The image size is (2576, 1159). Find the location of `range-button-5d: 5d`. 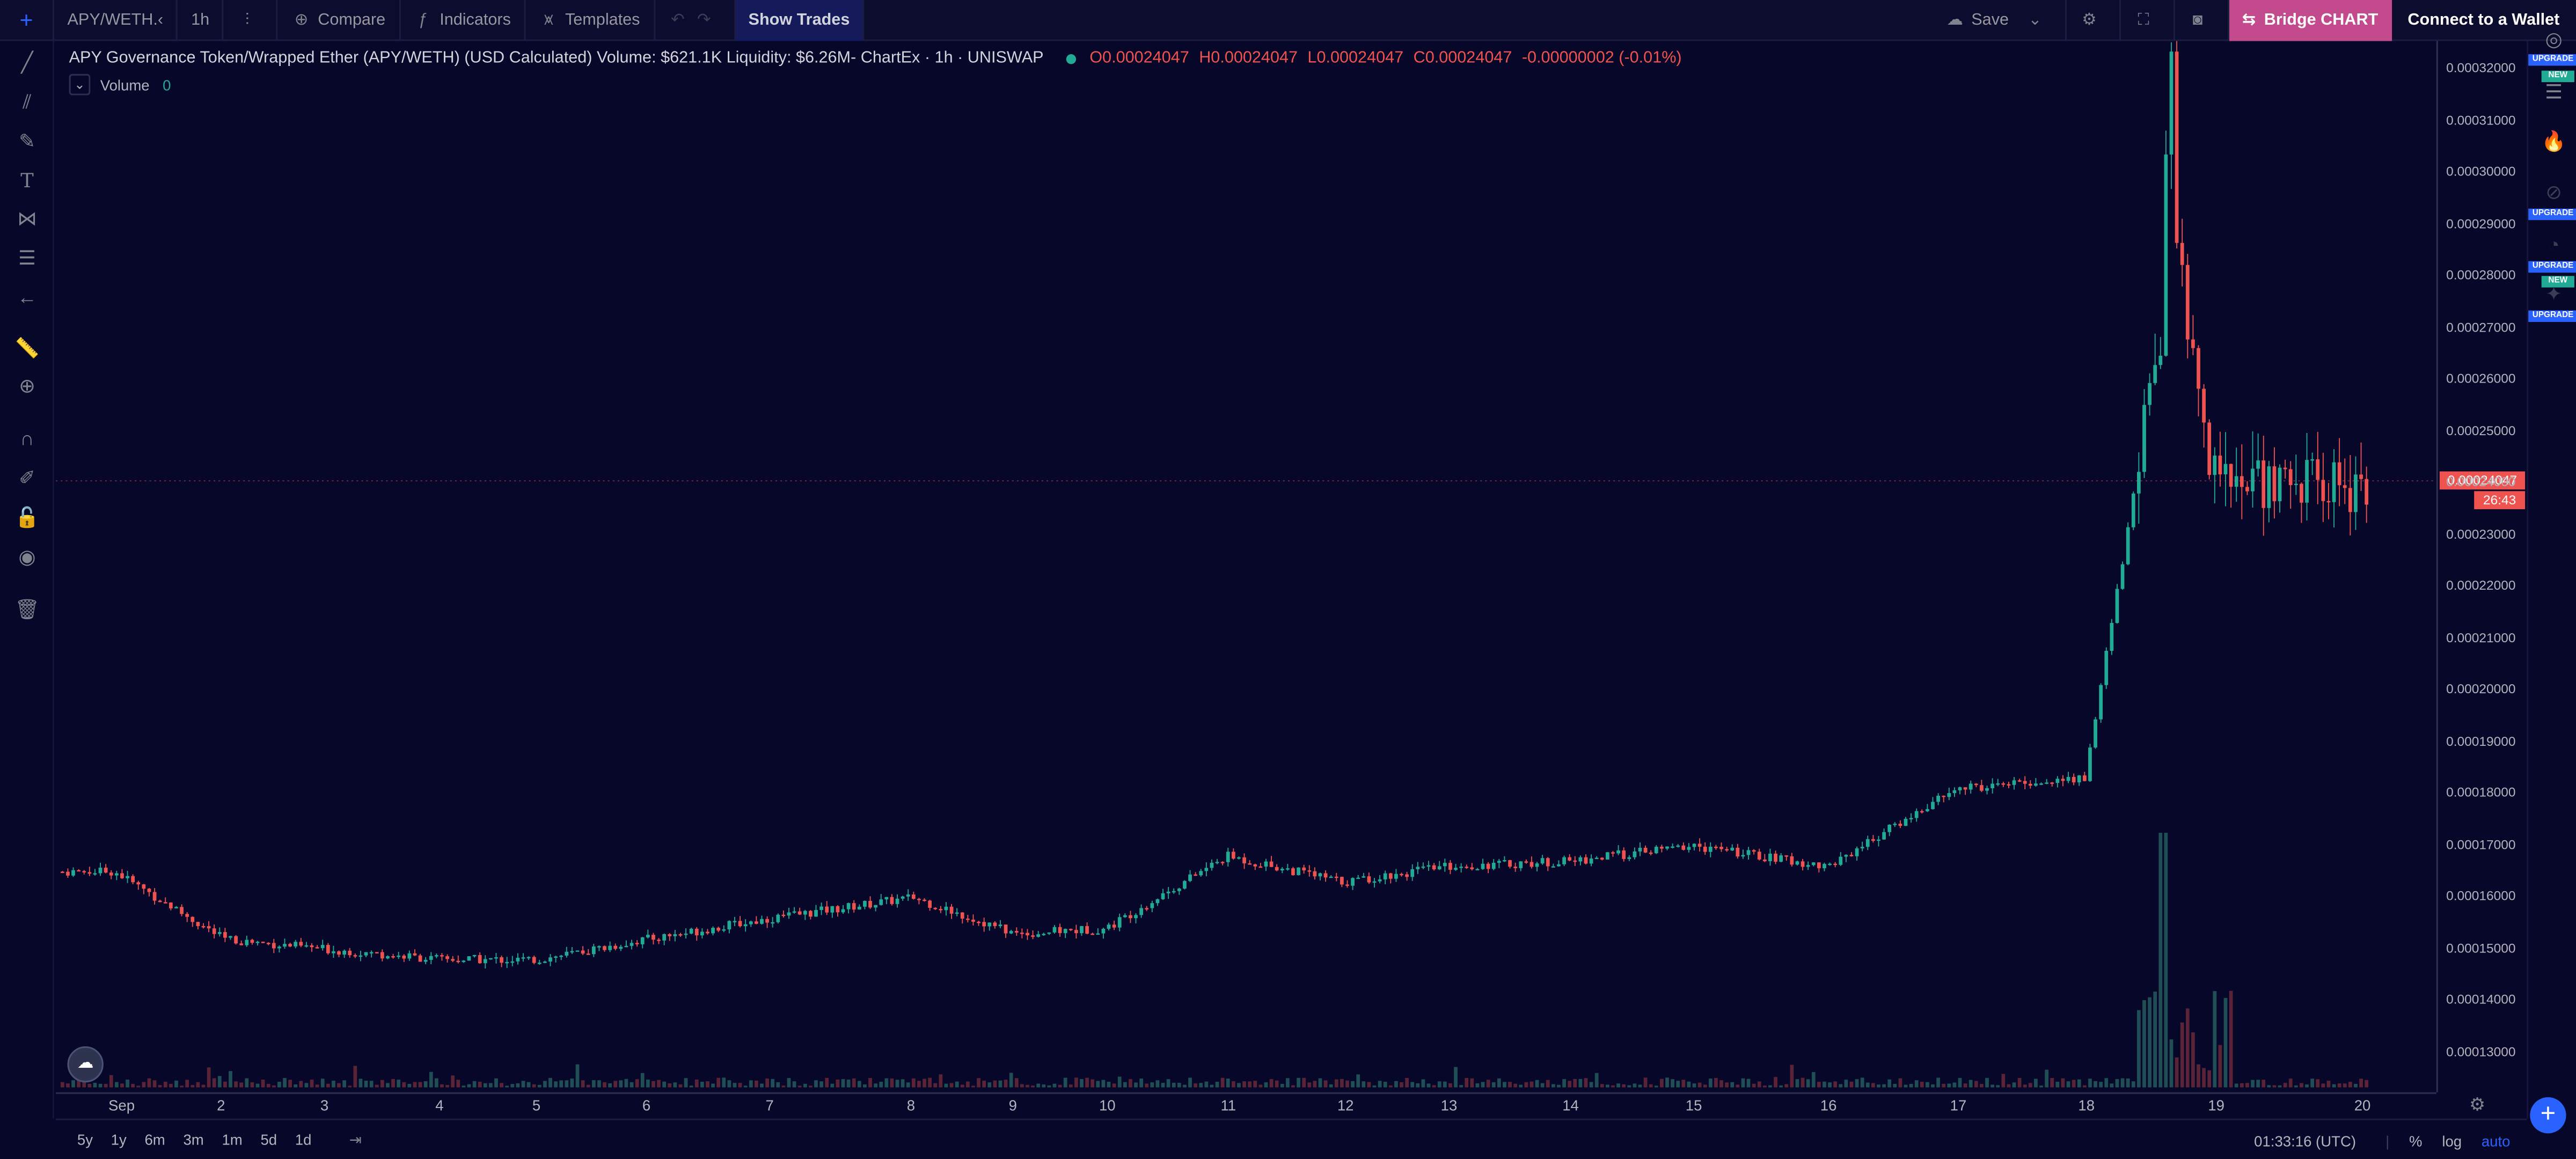

range-button-5d: 5d is located at coordinates (268, 1140).